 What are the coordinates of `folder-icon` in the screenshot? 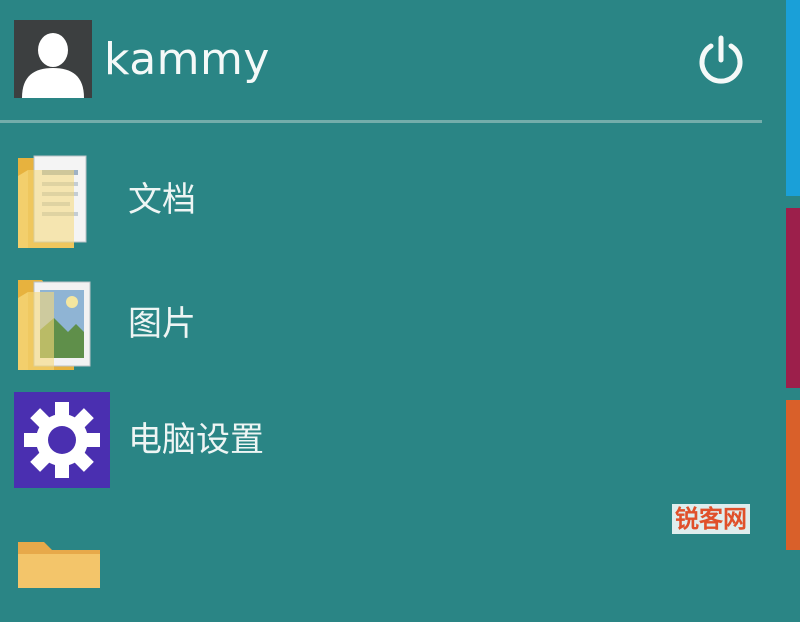 It's located at (59, 558).